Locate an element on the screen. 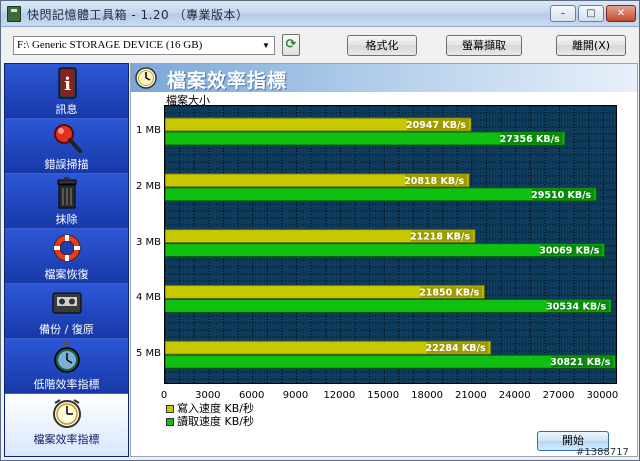  x-tick-label: 24000 is located at coordinates (514, 395).